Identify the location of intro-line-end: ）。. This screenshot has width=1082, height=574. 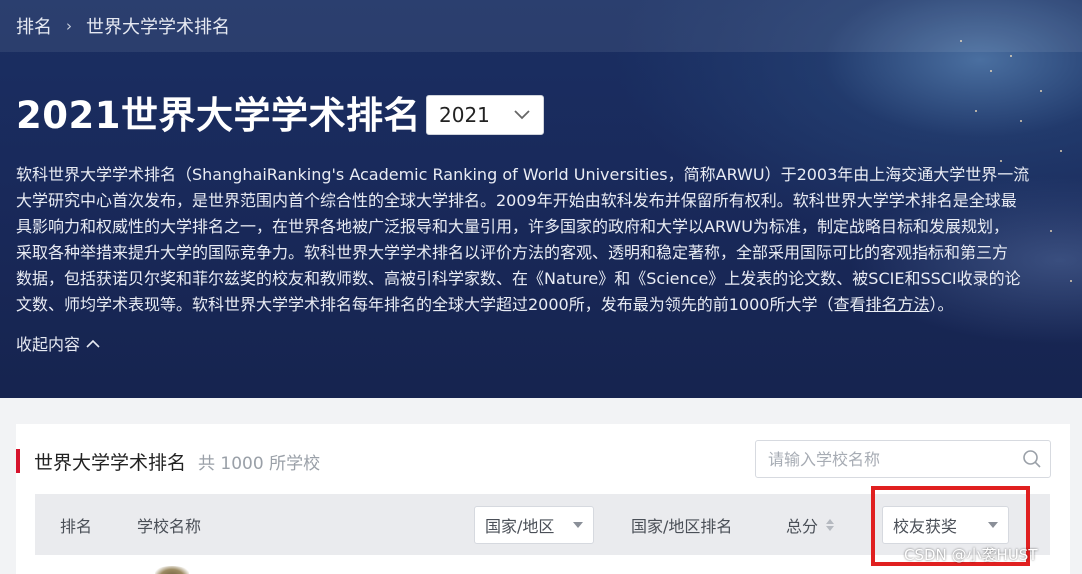
(941, 304).